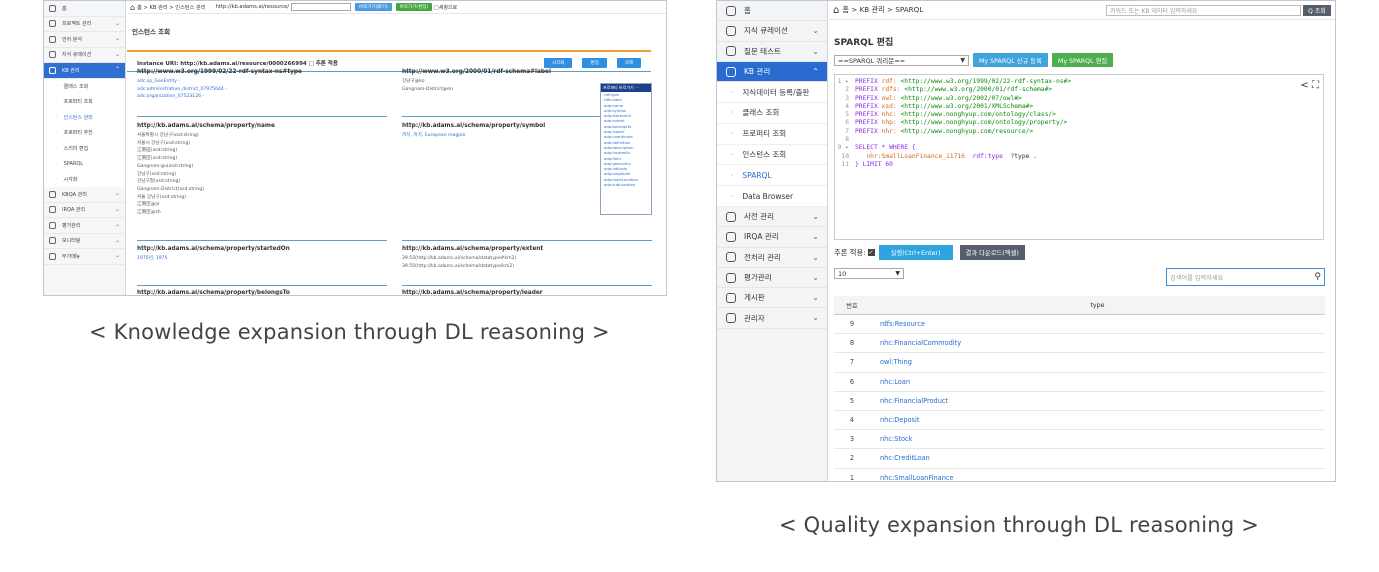  Describe the element at coordinates (1097, 439) in the screenshot. I see `row-type-link: nhc:Stock` at that location.